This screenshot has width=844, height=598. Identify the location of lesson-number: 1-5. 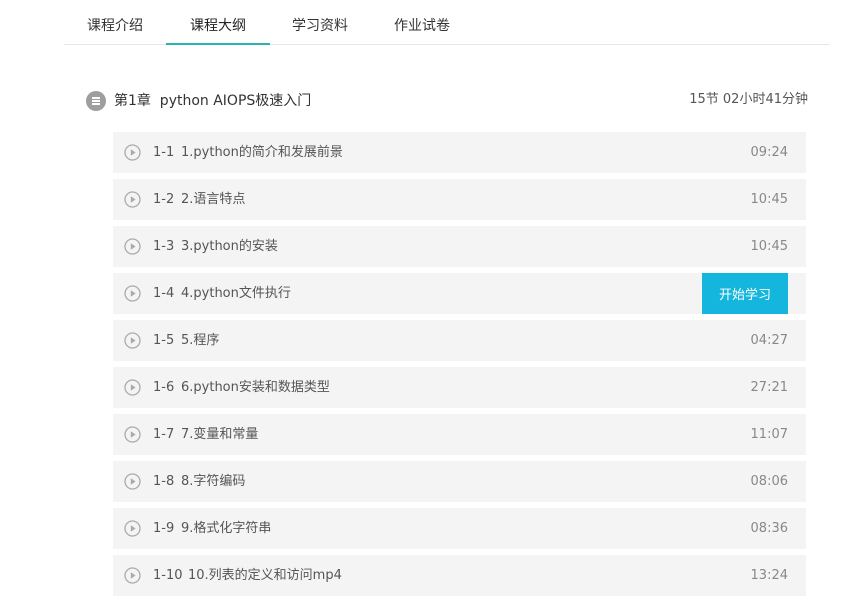
(164, 340).